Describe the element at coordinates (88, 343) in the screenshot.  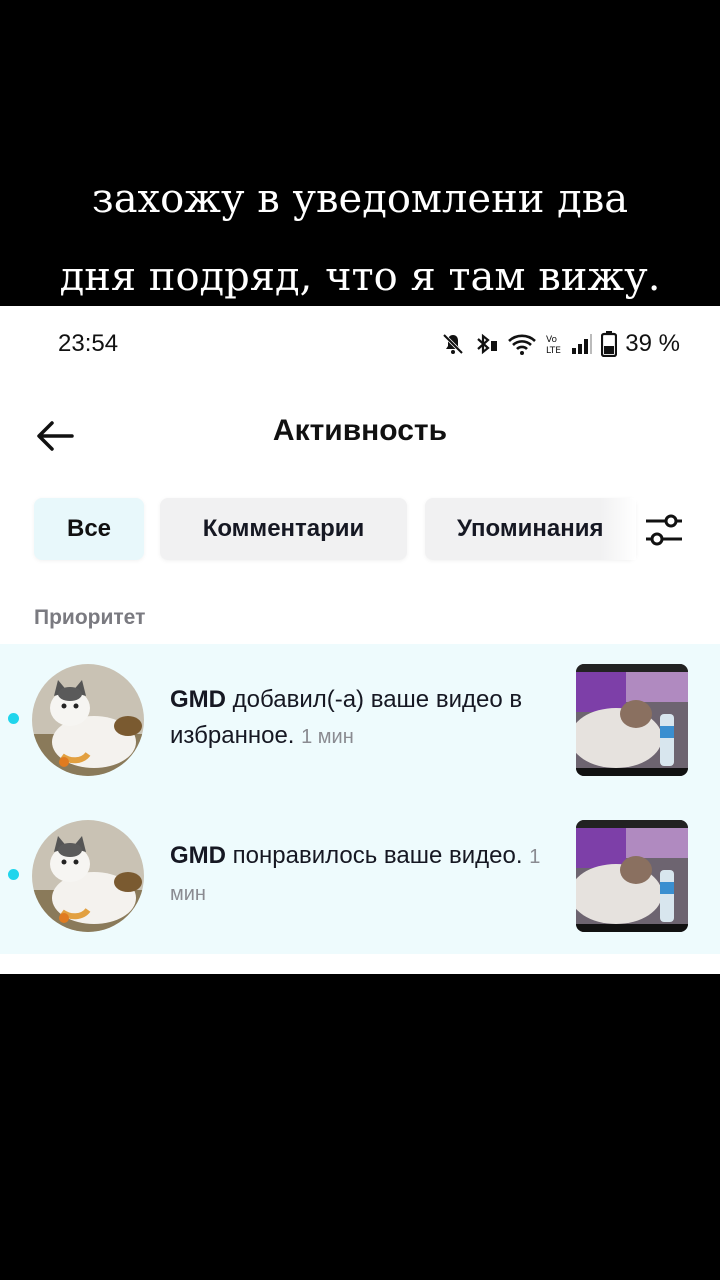
I see `status-time: 23:54` at that location.